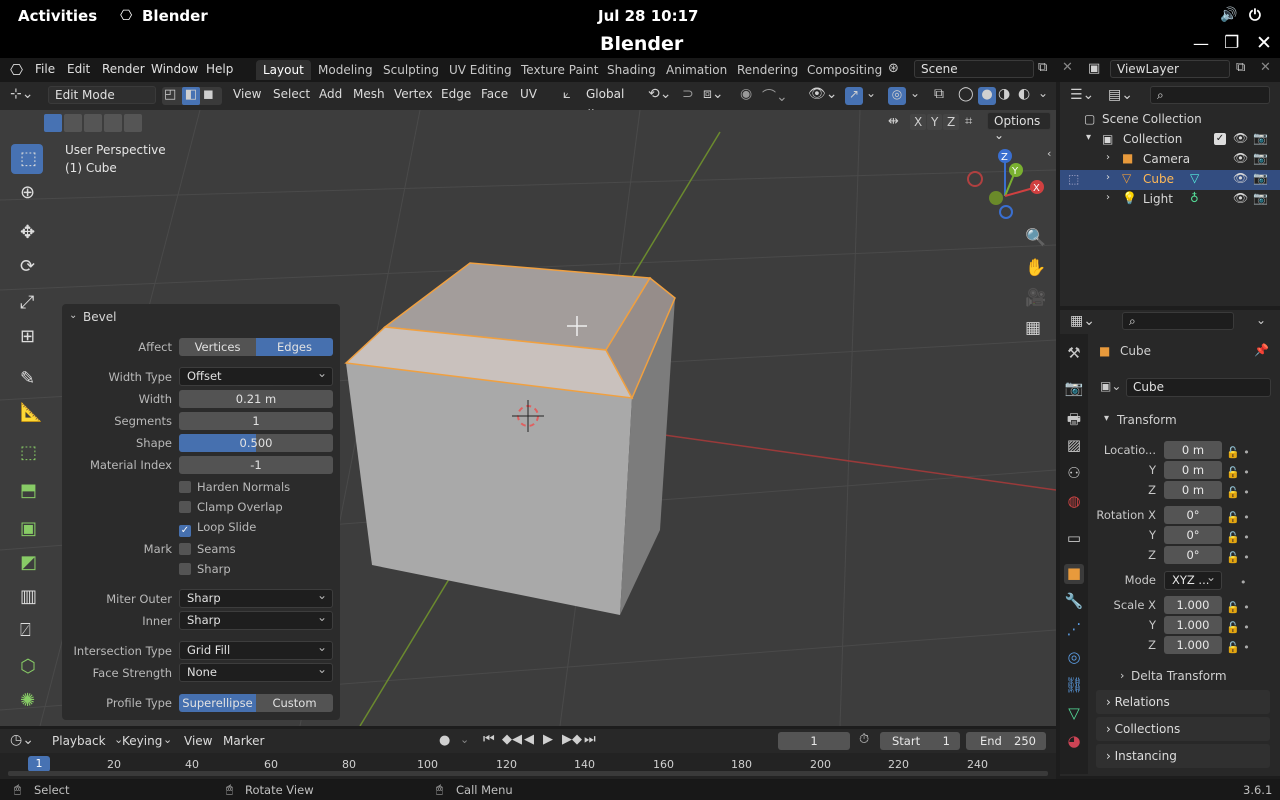 The height and width of the screenshot is (800, 1280). I want to click on scale-tool, so click(27, 303).